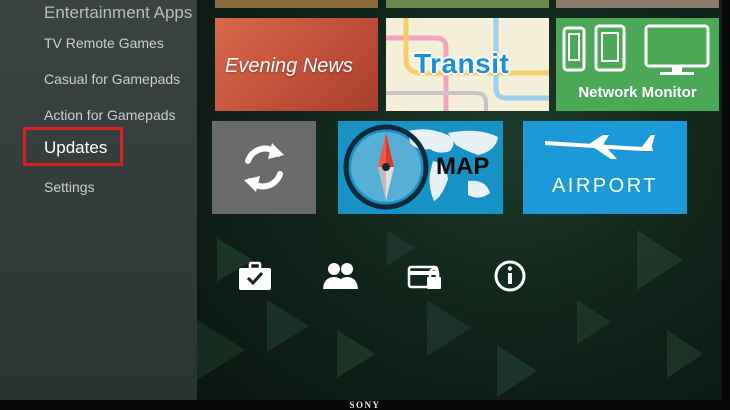  I want to click on sidebar-item-updates: Updates, so click(75, 148).